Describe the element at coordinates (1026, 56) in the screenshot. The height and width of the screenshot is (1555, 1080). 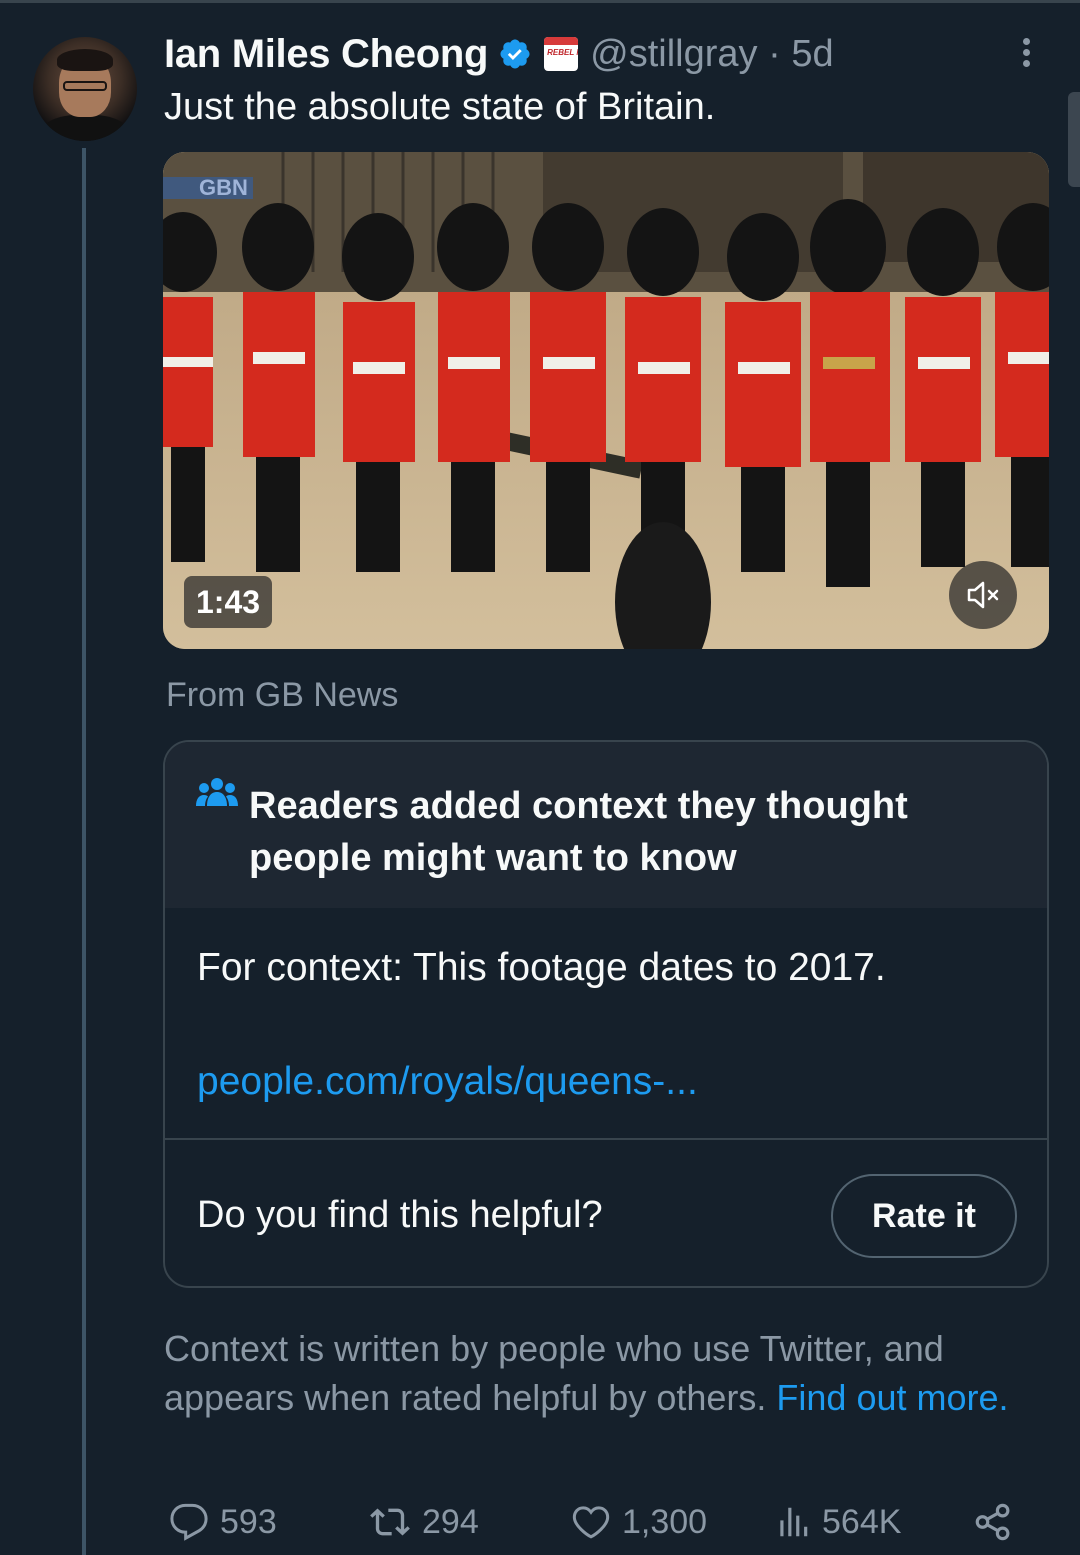
I see `more-icon` at that location.